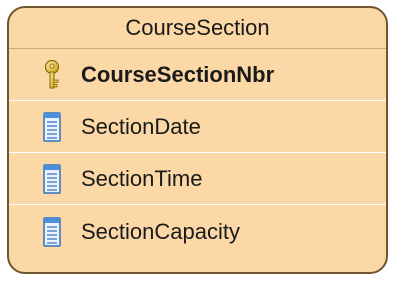 Image resolution: width=393 pixels, height=283 pixels. I want to click on column-name: SectionTime, so click(142, 178).